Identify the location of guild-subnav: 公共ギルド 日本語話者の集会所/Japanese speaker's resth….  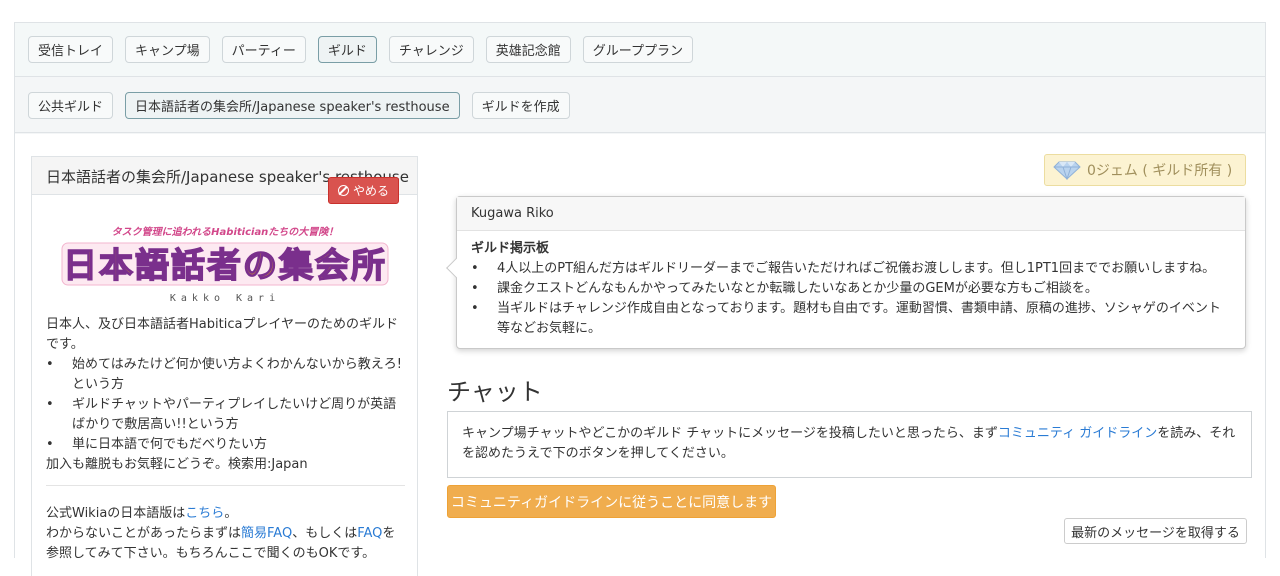
(640, 105).